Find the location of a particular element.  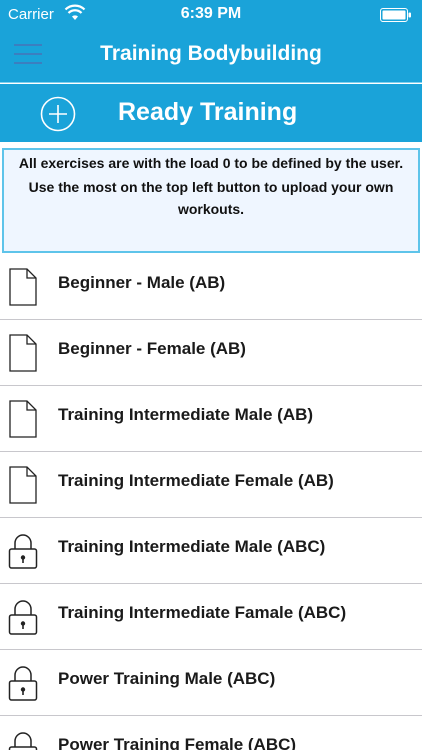

navigation-bar: Training Bodybuilding is located at coordinates (211, 56).